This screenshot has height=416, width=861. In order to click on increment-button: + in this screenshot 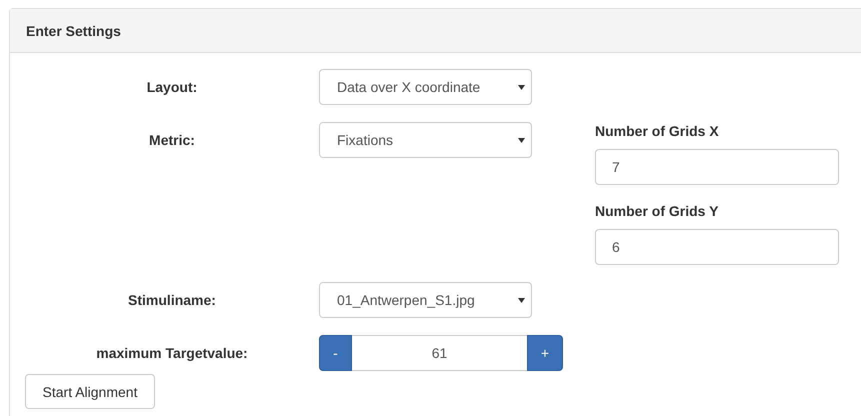, I will do `click(545, 353)`.